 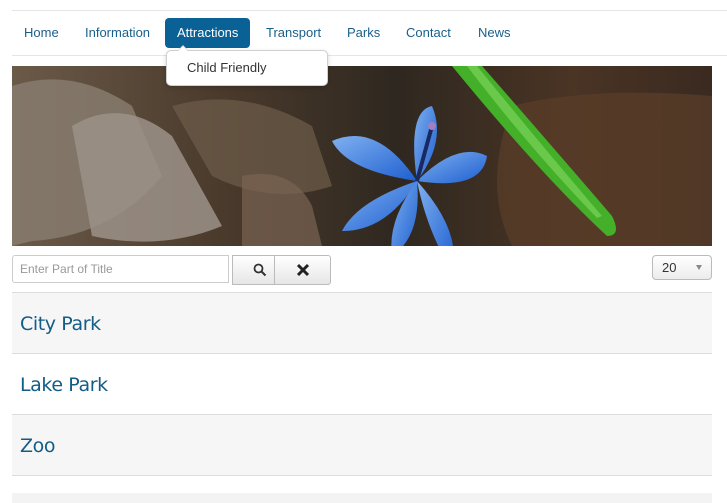 What do you see at coordinates (226, 67) in the screenshot?
I see `dropdown-item-child-friendly: Child Friendly` at bounding box center [226, 67].